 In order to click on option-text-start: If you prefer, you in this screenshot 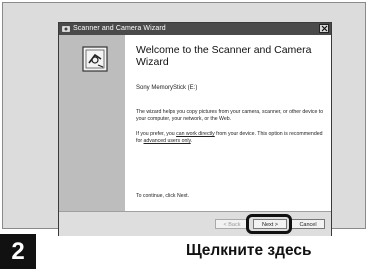, I will do `click(156, 134)`.